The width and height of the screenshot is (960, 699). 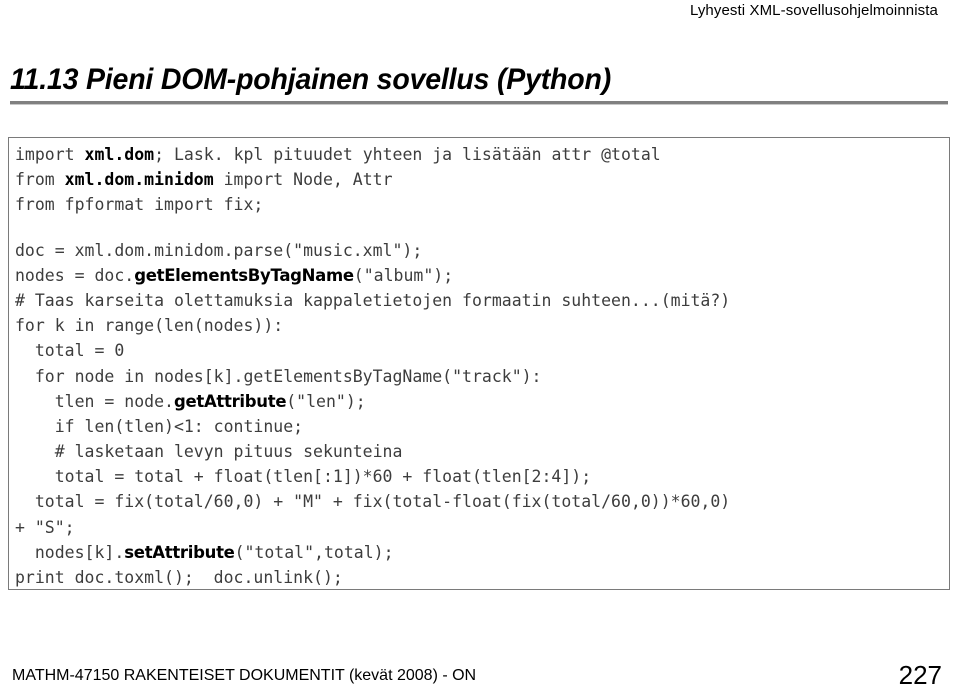 What do you see at coordinates (482, 577) in the screenshot?
I see `code-line: print doc.toxml(); doc.unlink();` at bounding box center [482, 577].